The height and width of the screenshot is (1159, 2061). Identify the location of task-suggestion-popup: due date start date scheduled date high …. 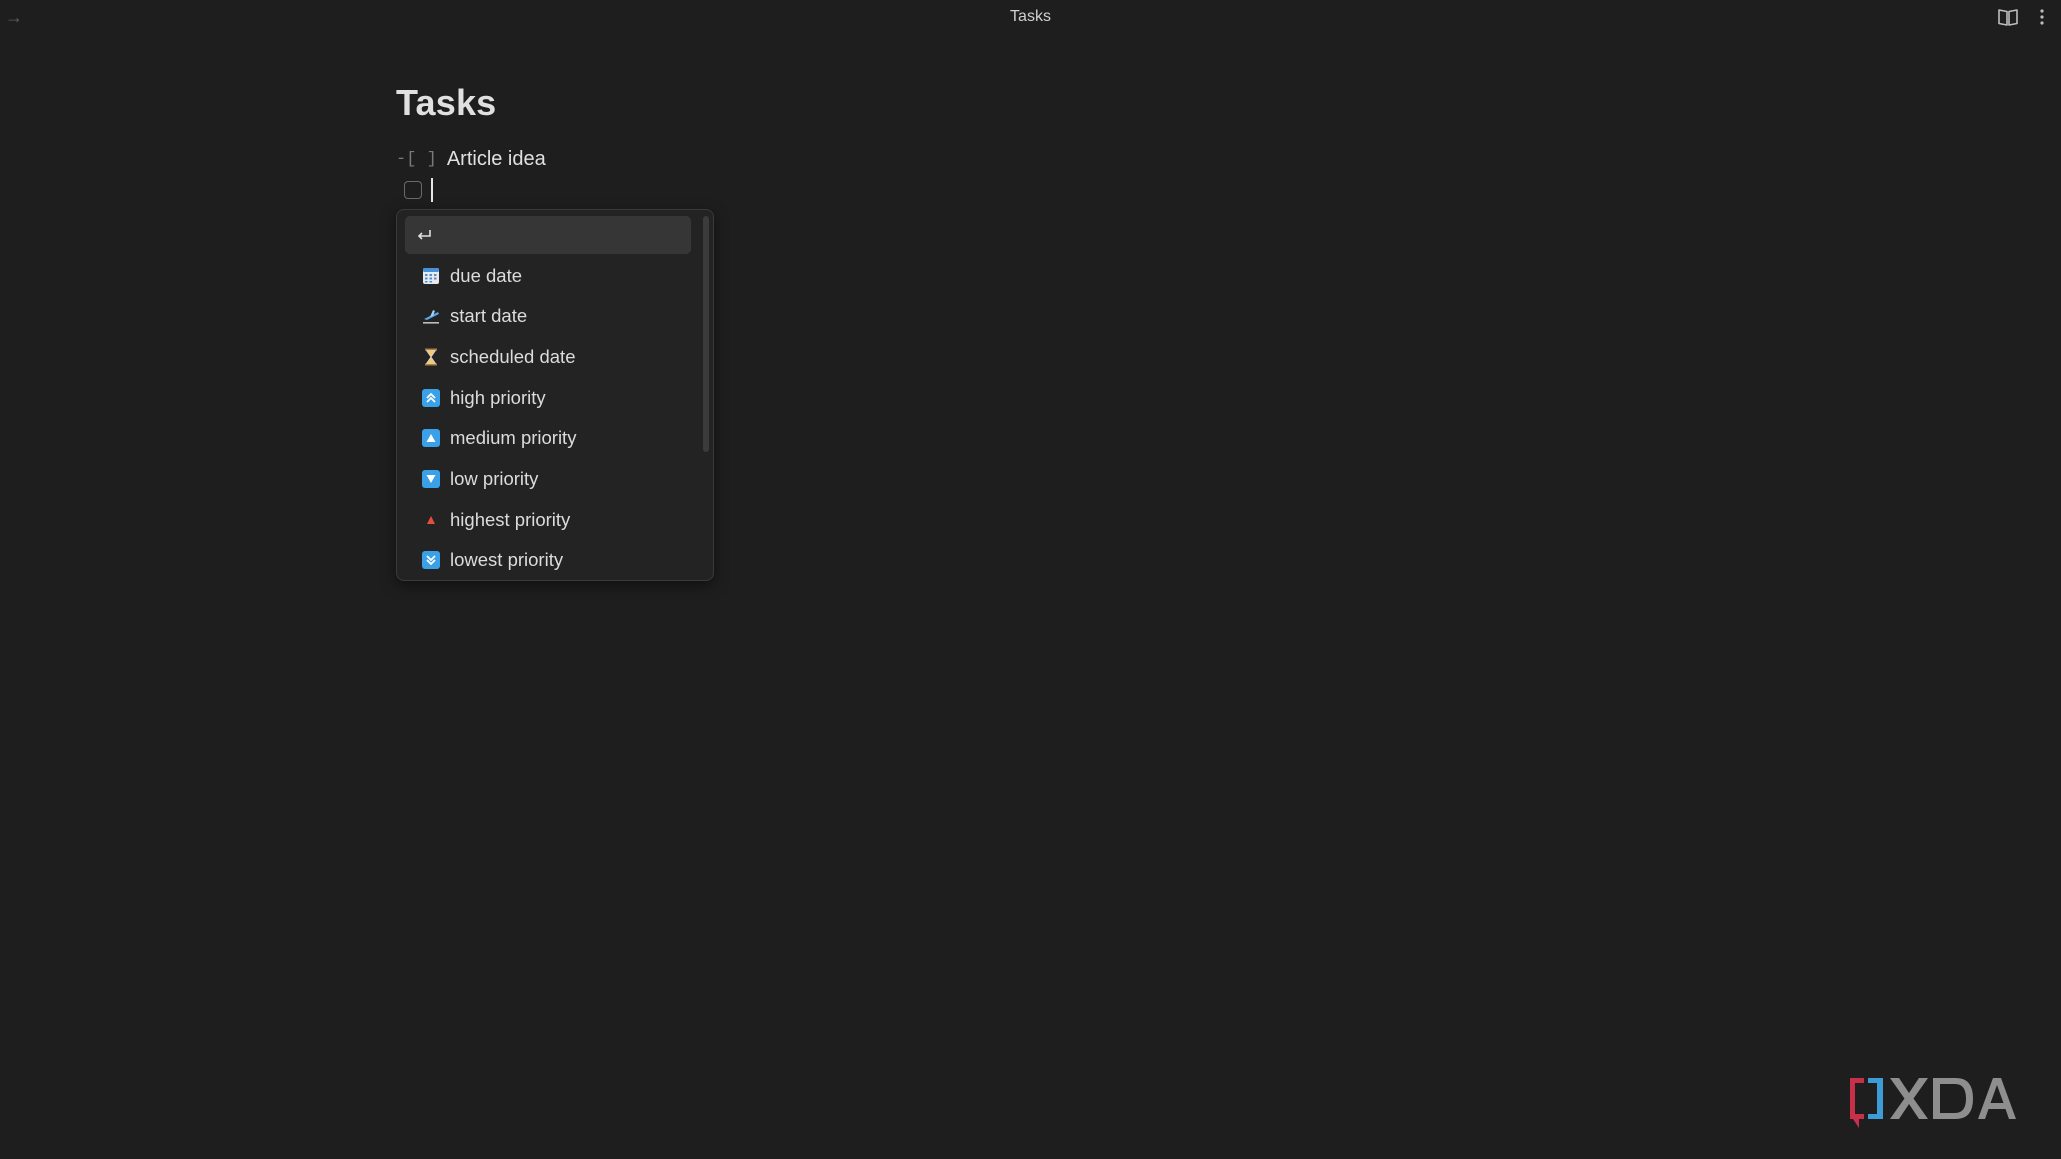
(555, 395).